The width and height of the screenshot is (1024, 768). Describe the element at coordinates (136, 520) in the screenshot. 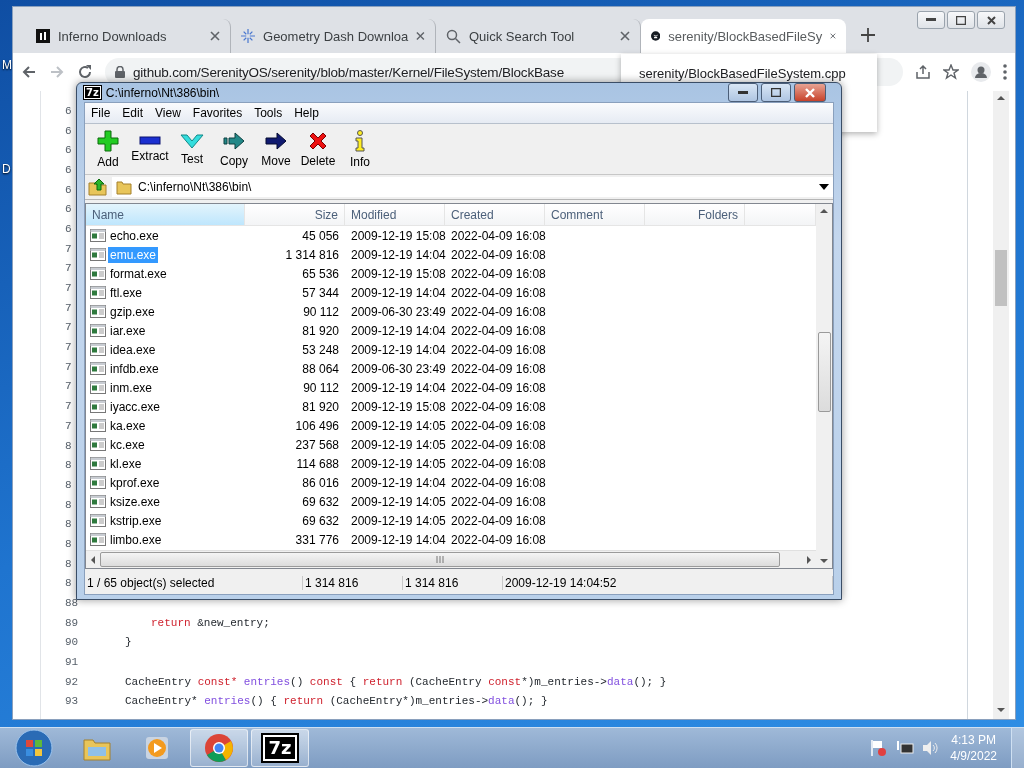

I see `file-name: kstrip.exe` at that location.